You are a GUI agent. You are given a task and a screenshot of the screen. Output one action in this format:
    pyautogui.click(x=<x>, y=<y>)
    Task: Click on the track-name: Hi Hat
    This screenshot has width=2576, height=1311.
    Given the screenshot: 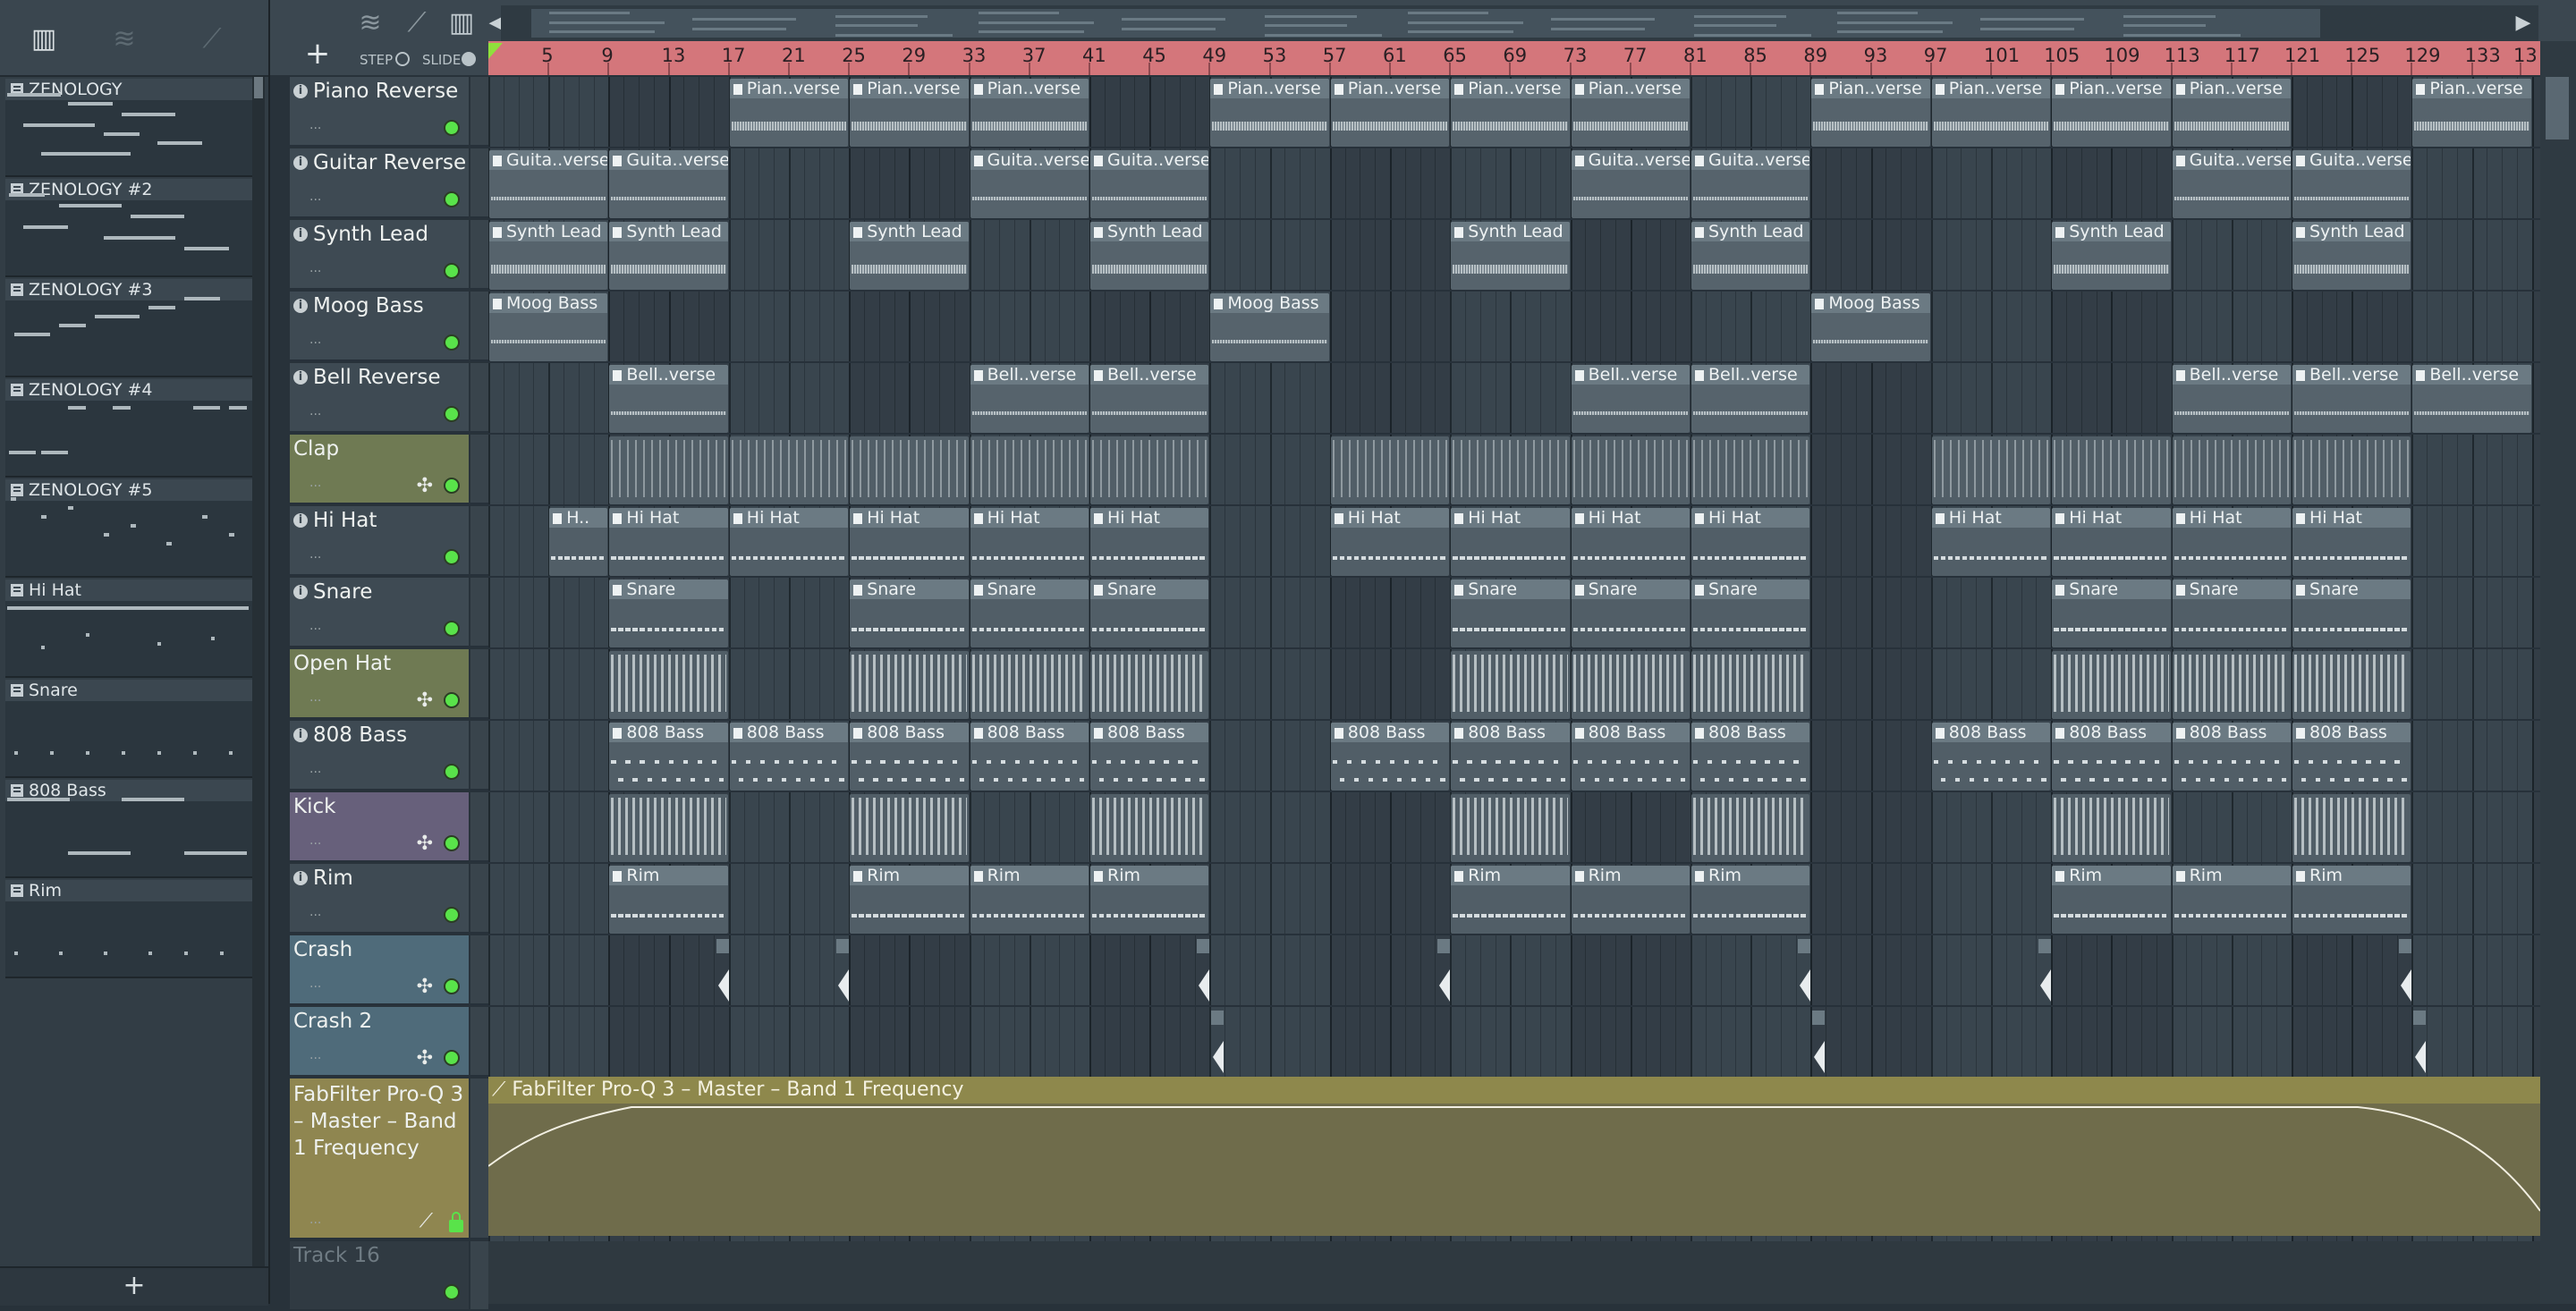 What is the action you would take?
    pyautogui.click(x=345, y=520)
    